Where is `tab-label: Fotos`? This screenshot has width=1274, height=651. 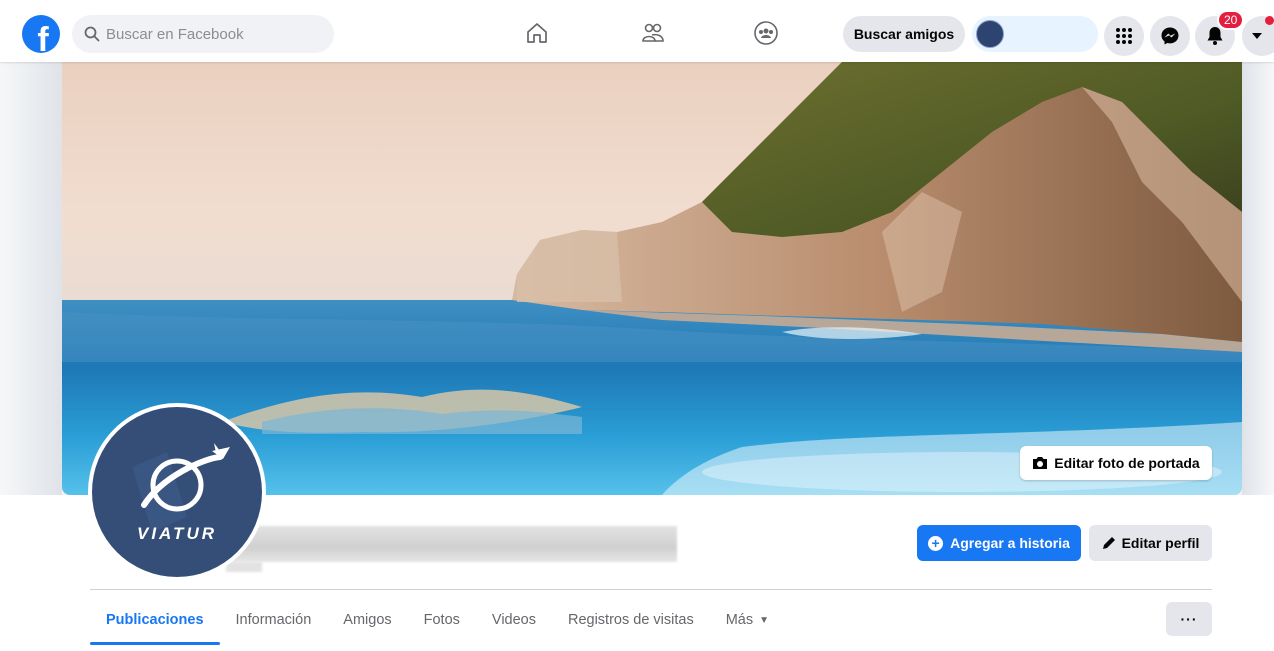 tab-label: Fotos is located at coordinates (441, 620).